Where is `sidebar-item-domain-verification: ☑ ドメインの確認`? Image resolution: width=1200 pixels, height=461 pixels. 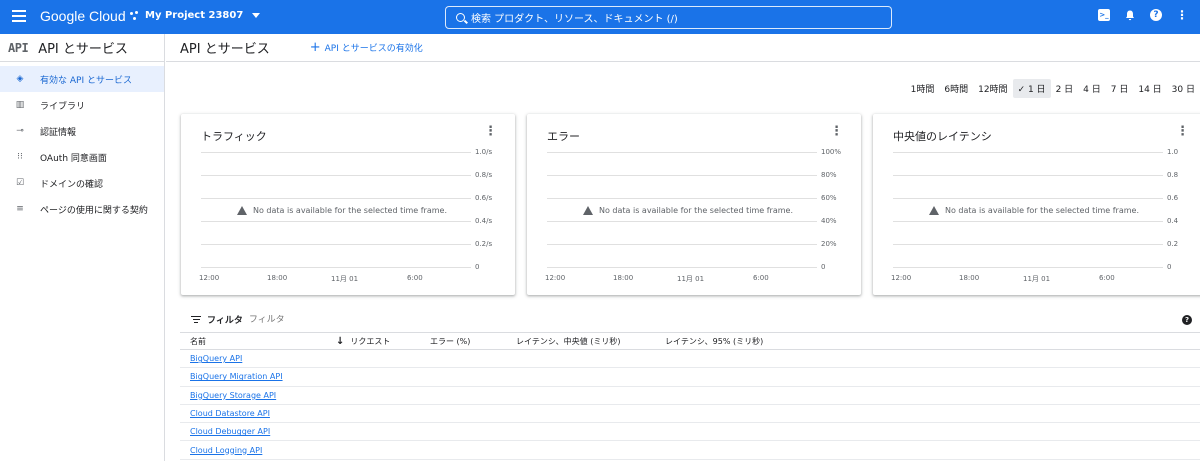
sidebar-item-domain-verification: ☑ ドメインの確認 is located at coordinates (82, 183).